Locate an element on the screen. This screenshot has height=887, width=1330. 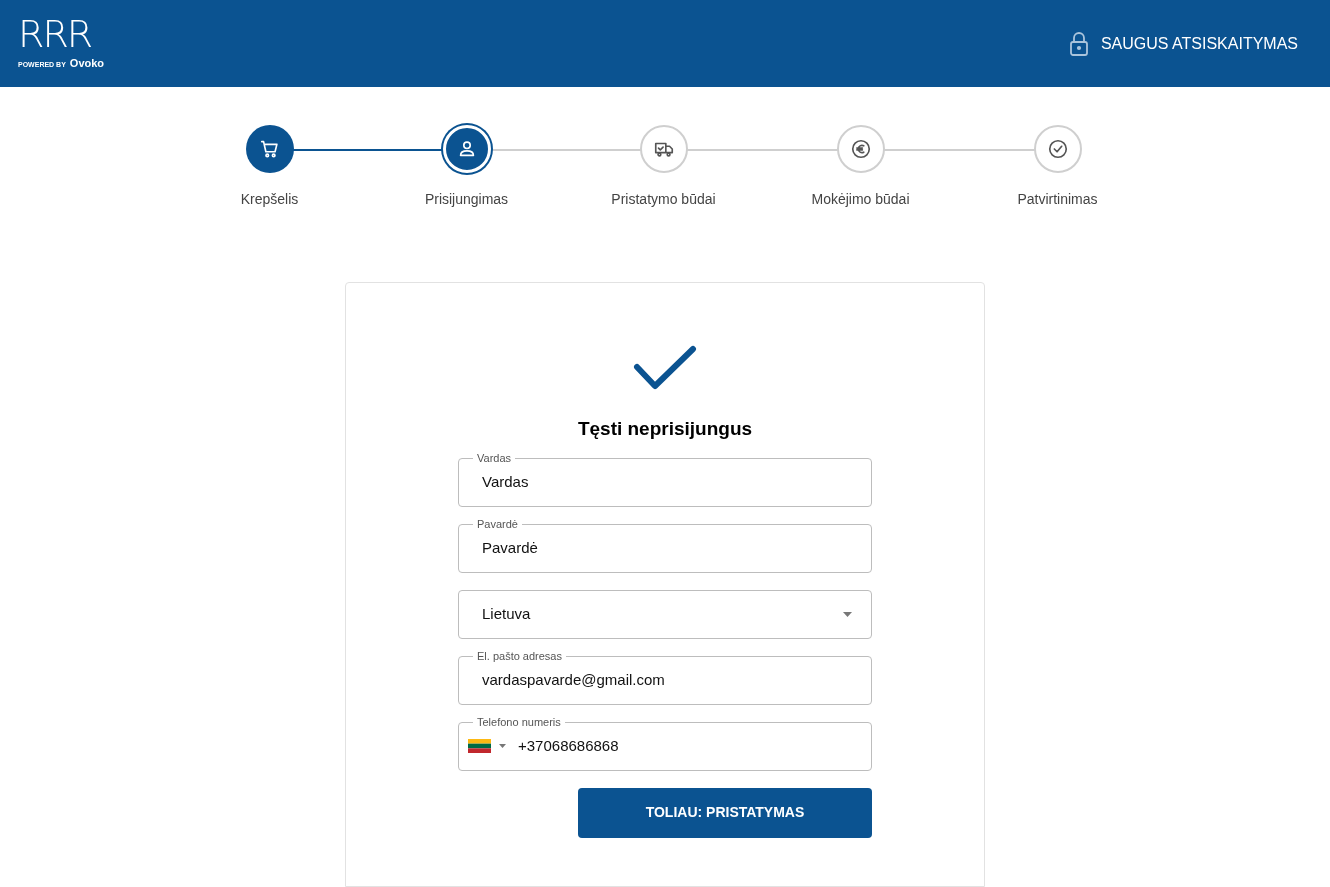
form-title: Tęsti neprisijungus is located at coordinates (665, 429).